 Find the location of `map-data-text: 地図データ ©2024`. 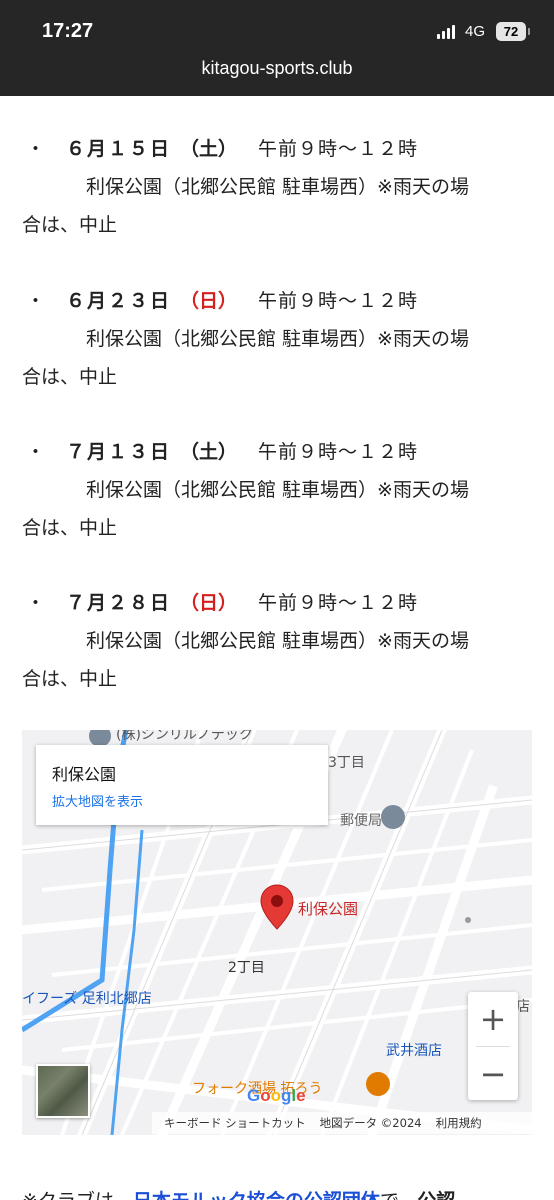

map-data-text: 地図データ ©2024 is located at coordinates (370, 1123).